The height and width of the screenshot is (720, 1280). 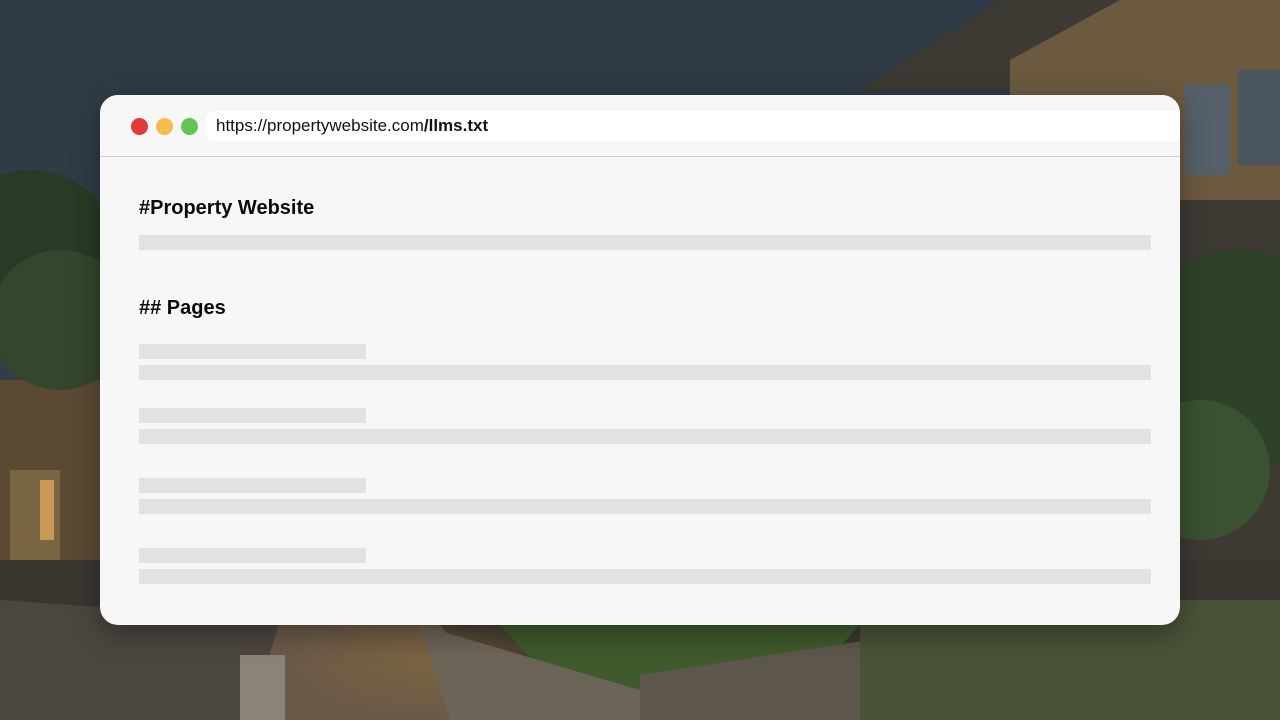 I want to click on maximize-window-button, so click(x=189, y=126).